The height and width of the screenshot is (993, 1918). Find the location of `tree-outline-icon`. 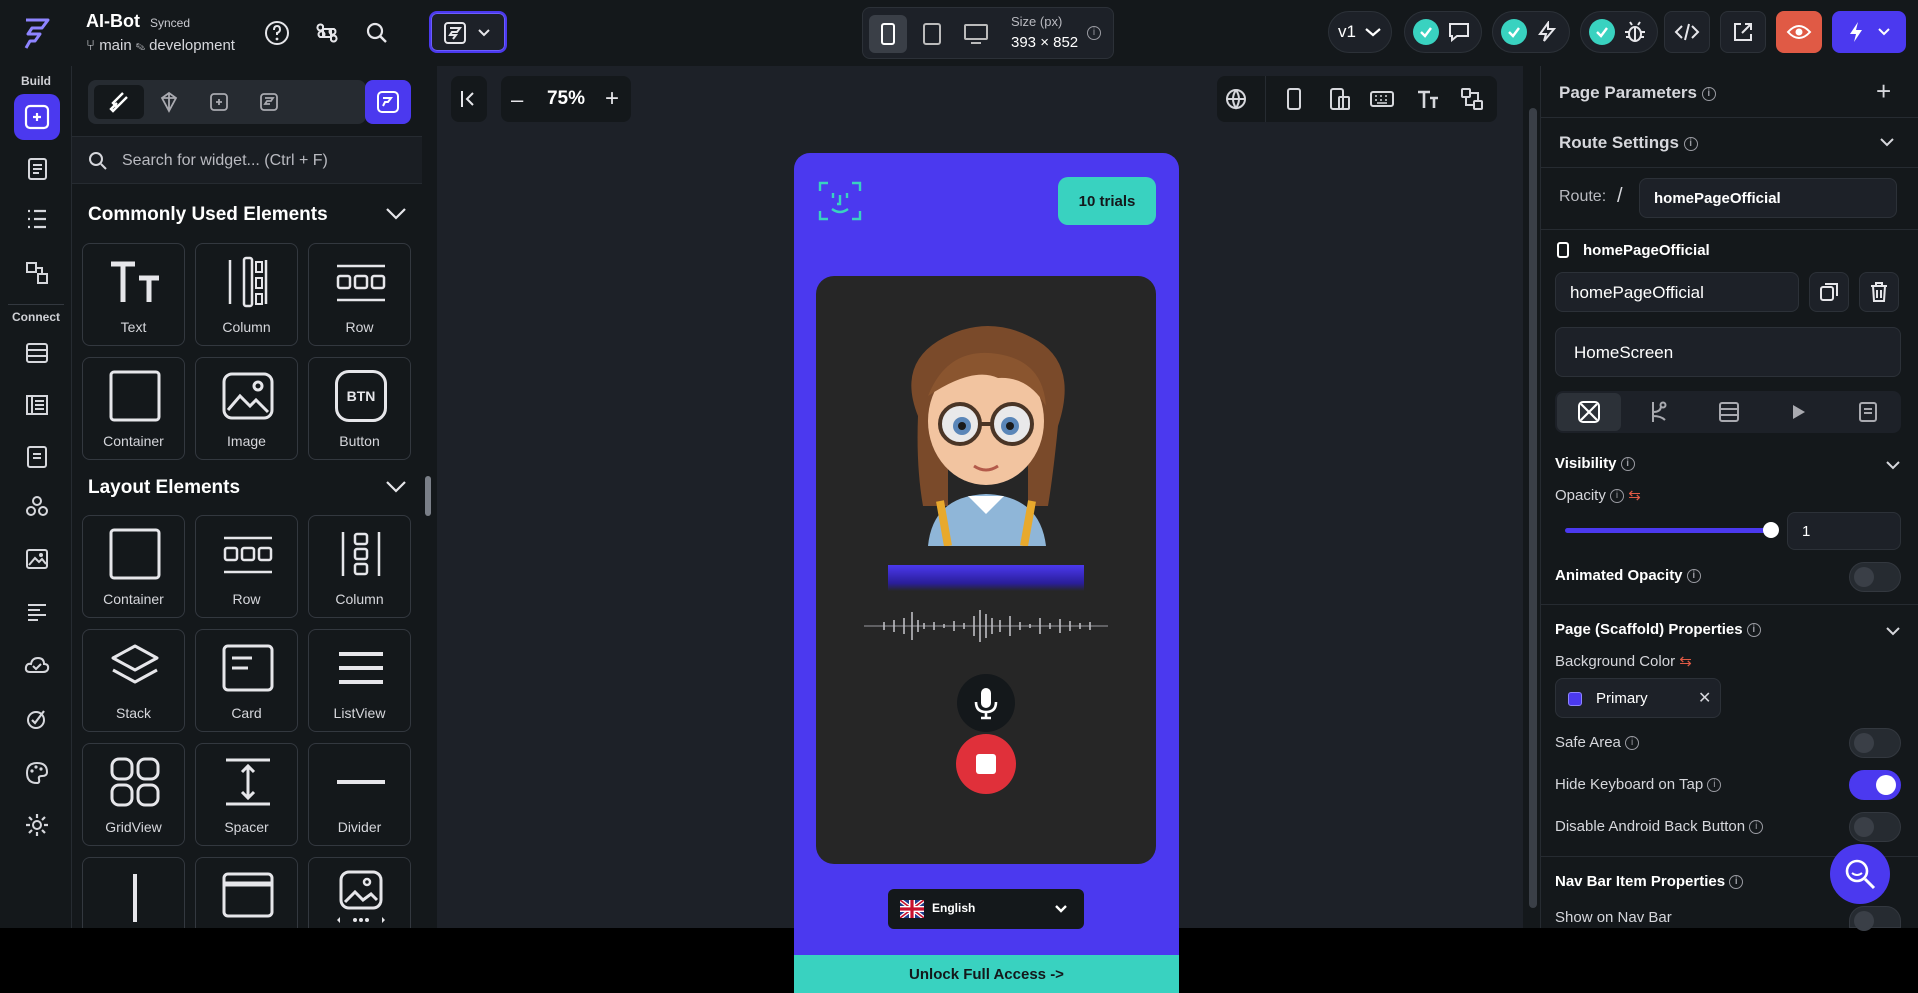

tree-outline-icon is located at coordinates (1472, 99).